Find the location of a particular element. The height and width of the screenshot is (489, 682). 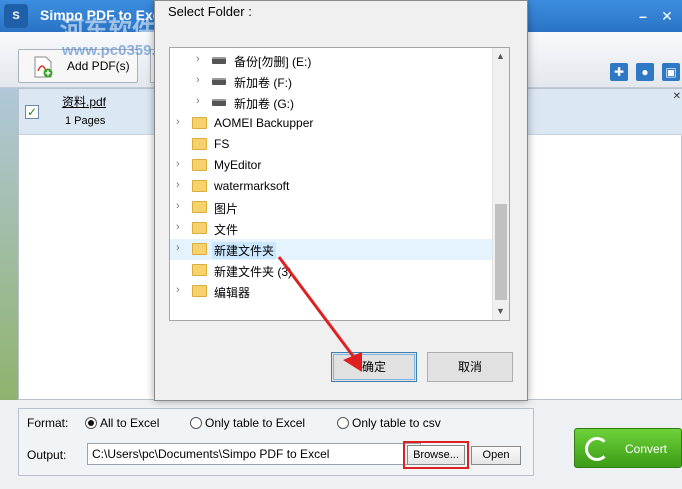

ok-button: 确定 is located at coordinates (374, 367).